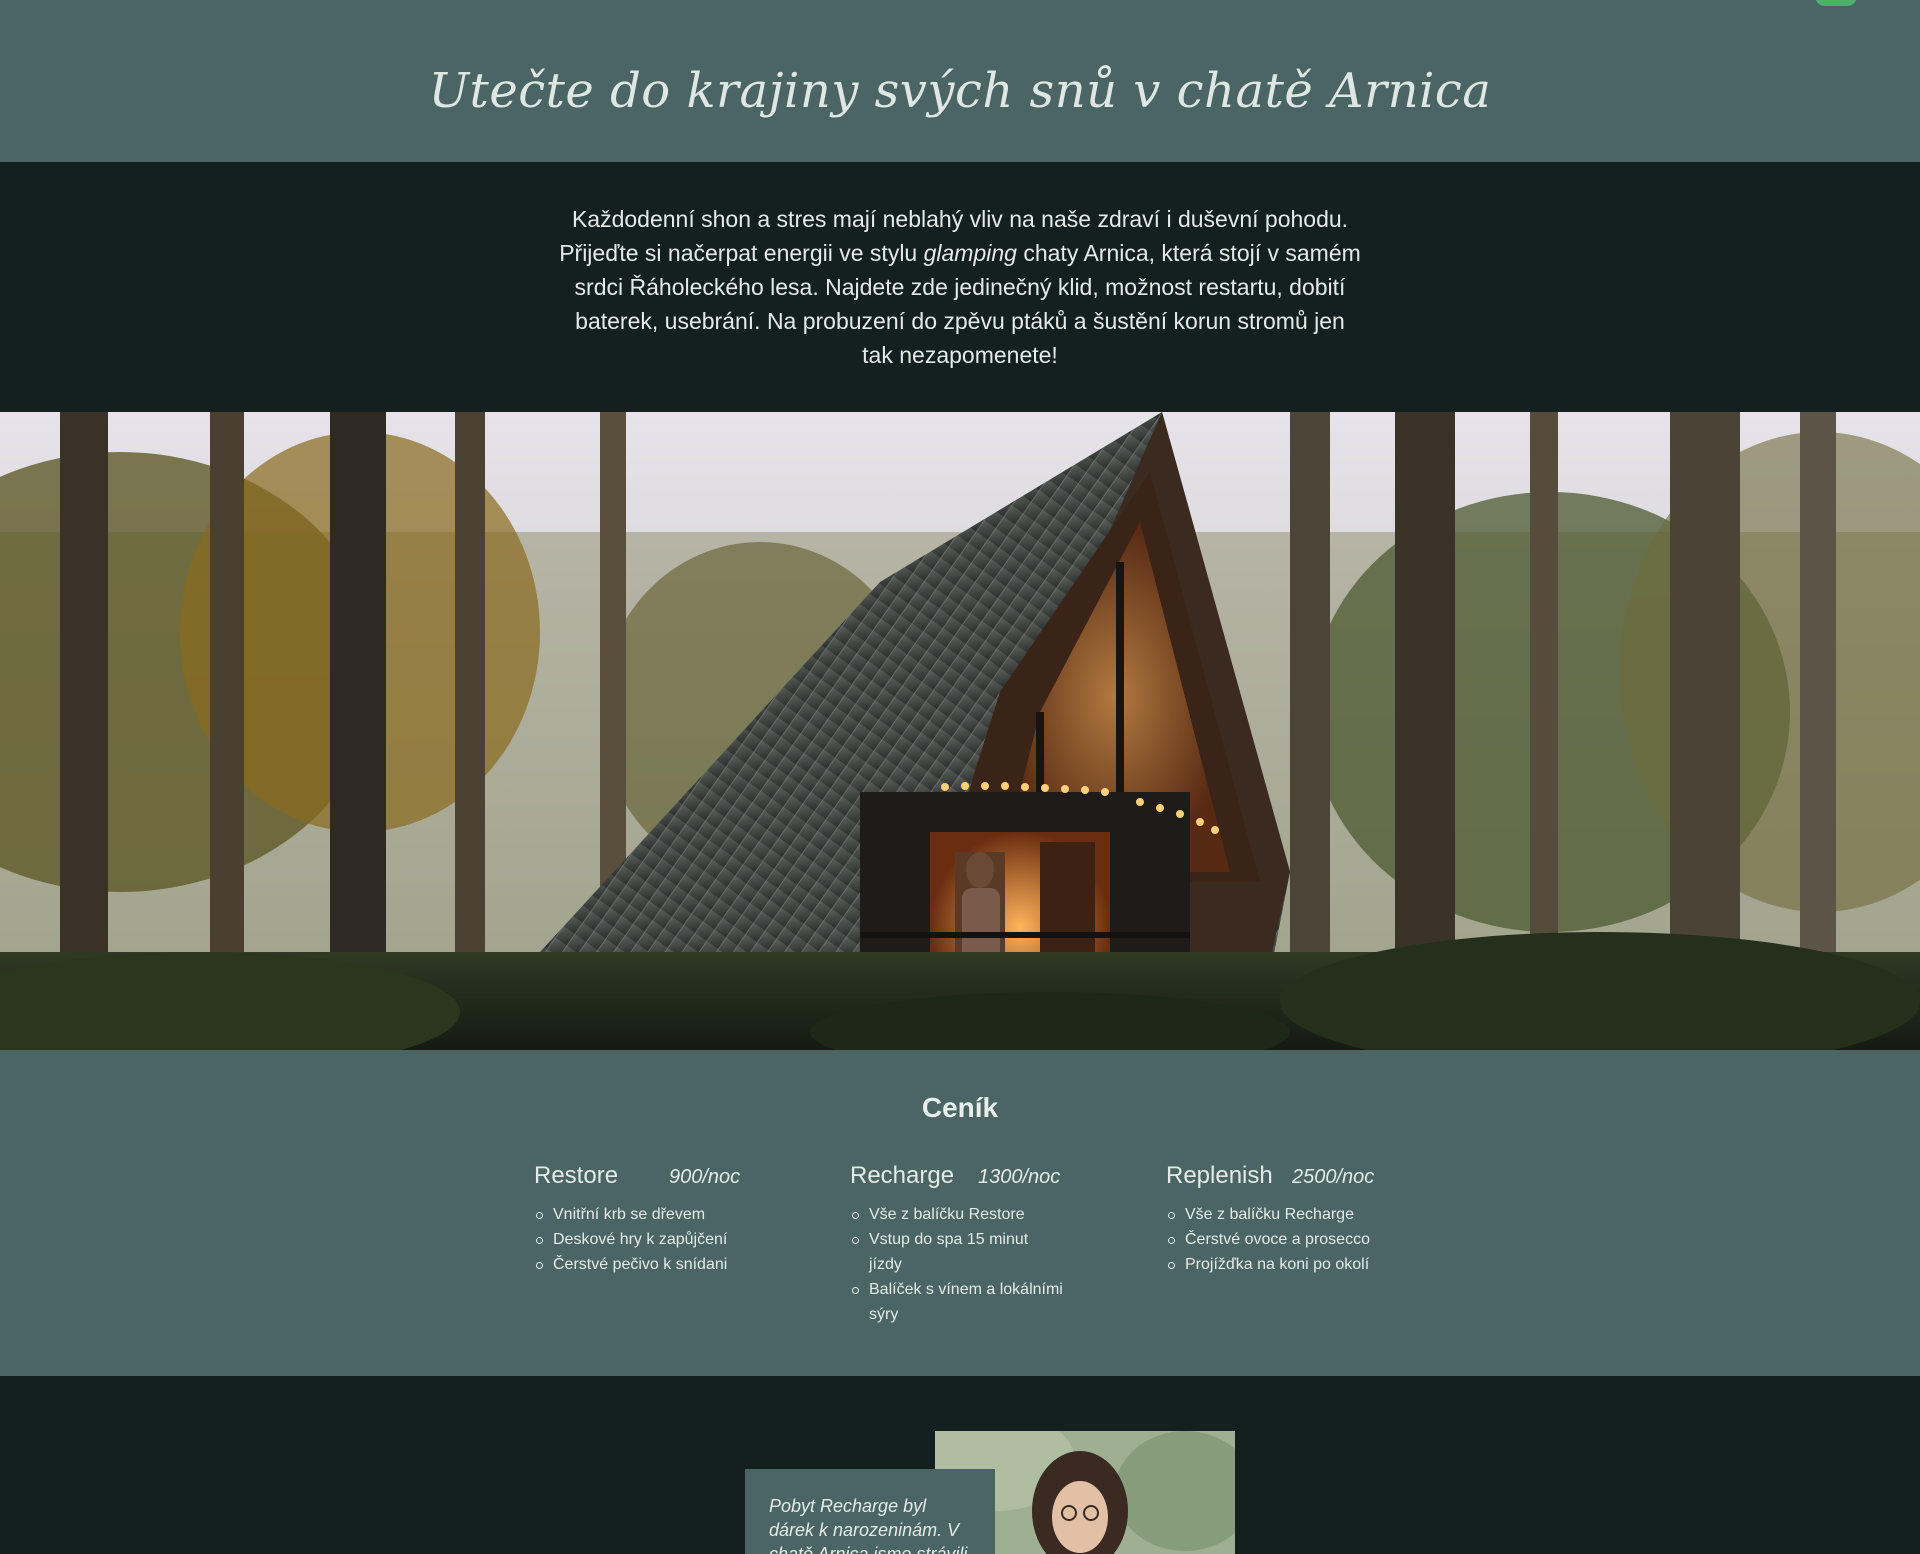 The width and height of the screenshot is (1920, 1554). What do you see at coordinates (659, 1214) in the screenshot?
I see `plan-feature: Vnitřní krb se dřevem` at bounding box center [659, 1214].